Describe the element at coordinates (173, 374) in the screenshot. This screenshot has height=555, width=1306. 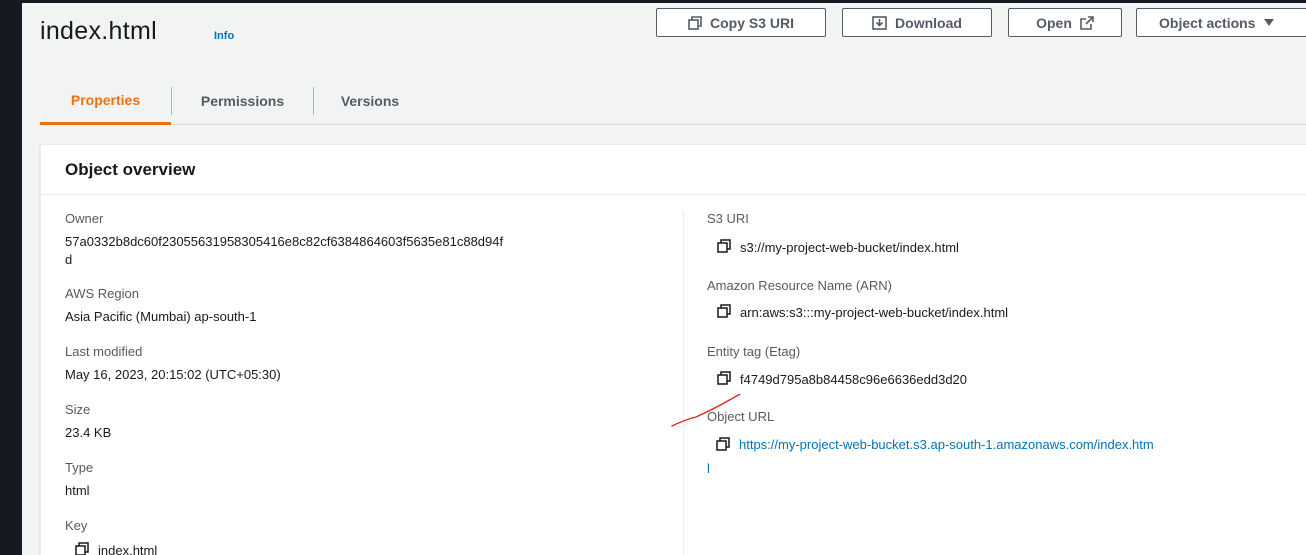
I see `last-modified-value: May 16, 2023, 20:15:02 (UTC+05:30)` at that location.